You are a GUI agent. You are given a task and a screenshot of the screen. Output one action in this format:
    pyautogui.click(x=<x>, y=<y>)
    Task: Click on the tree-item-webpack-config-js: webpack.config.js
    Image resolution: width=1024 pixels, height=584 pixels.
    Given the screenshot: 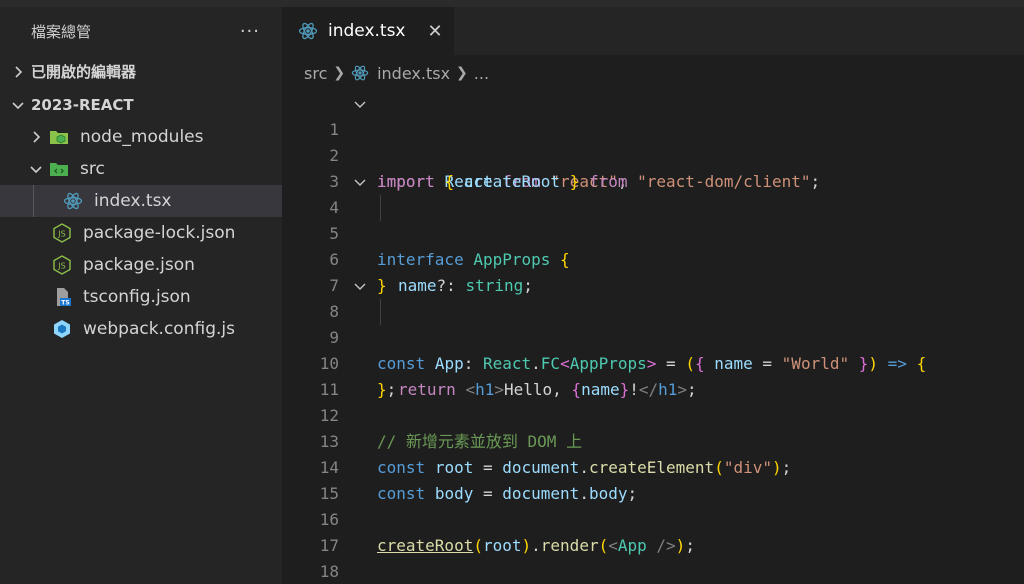 What is the action you would take?
    pyautogui.click(x=141, y=329)
    